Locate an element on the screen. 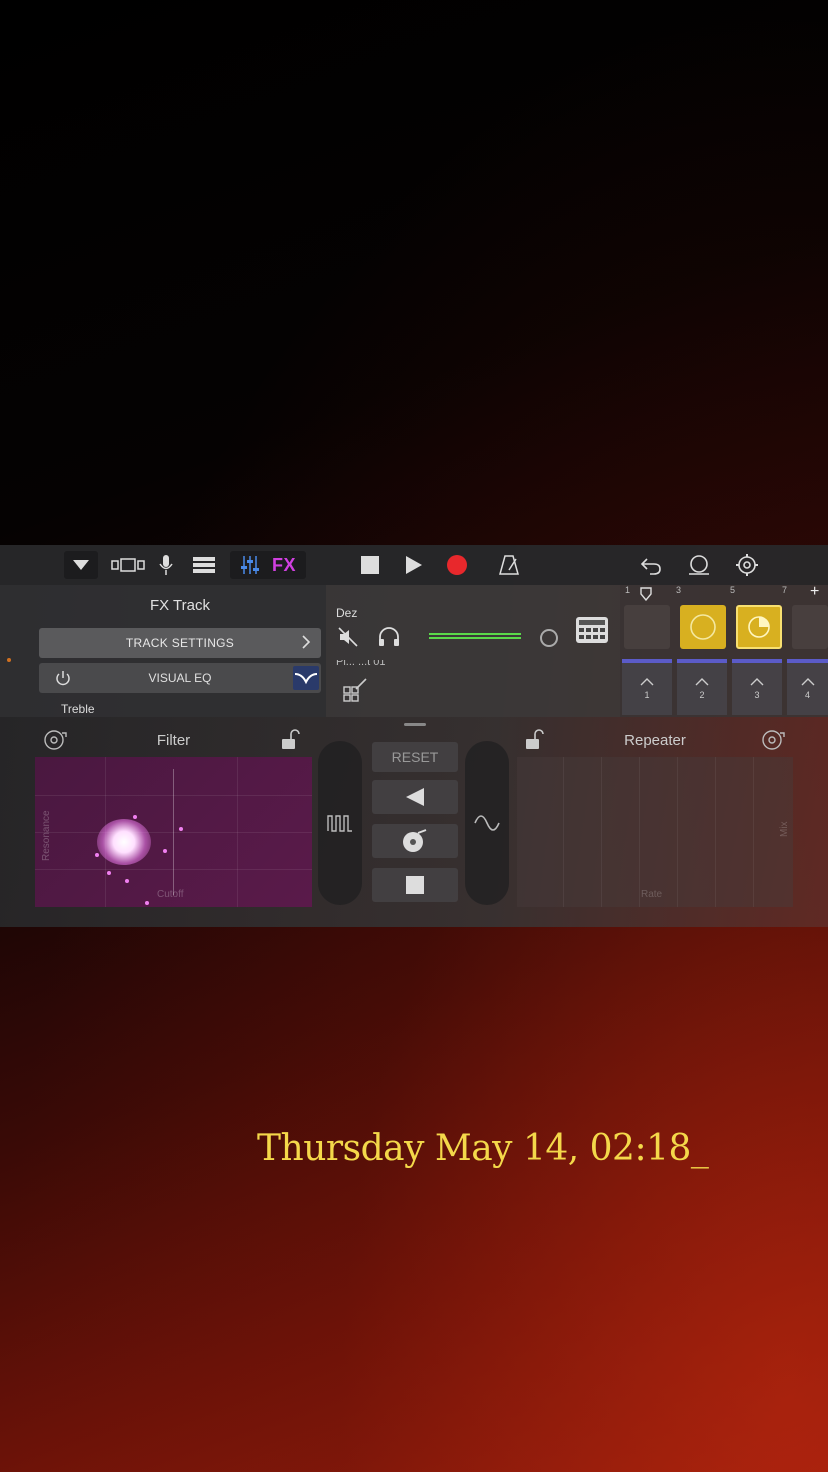  repeater-recording-icon is located at coordinates (772, 742).